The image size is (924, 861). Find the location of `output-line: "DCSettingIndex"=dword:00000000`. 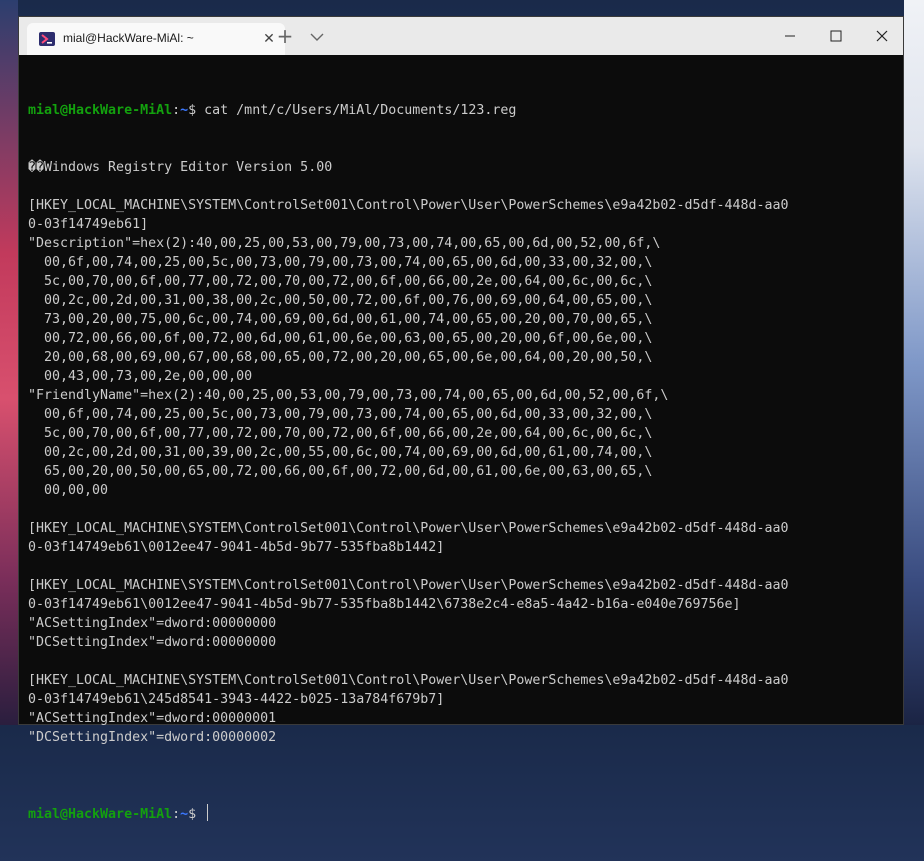

output-line: "DCSettingIndex"=dword:00000000 is located at coordinates (152, 642).